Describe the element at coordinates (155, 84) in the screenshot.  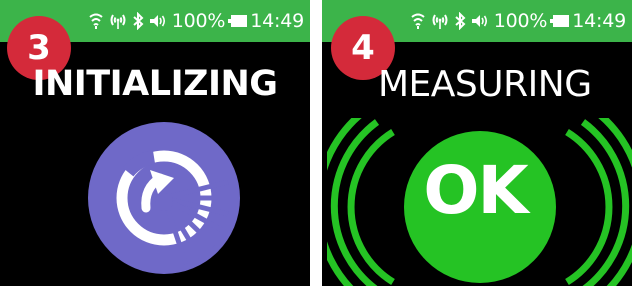
I see `screen-title: INITIALIZING` at that location.